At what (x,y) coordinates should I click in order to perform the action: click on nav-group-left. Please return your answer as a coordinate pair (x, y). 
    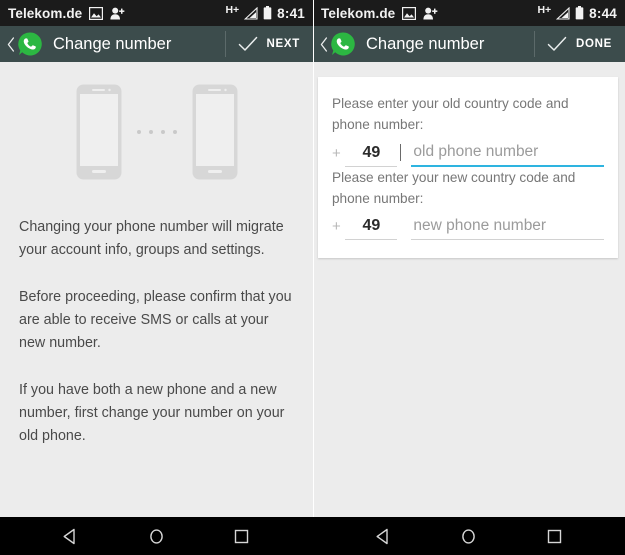
    Looking at the image, I should click on (156, 536).